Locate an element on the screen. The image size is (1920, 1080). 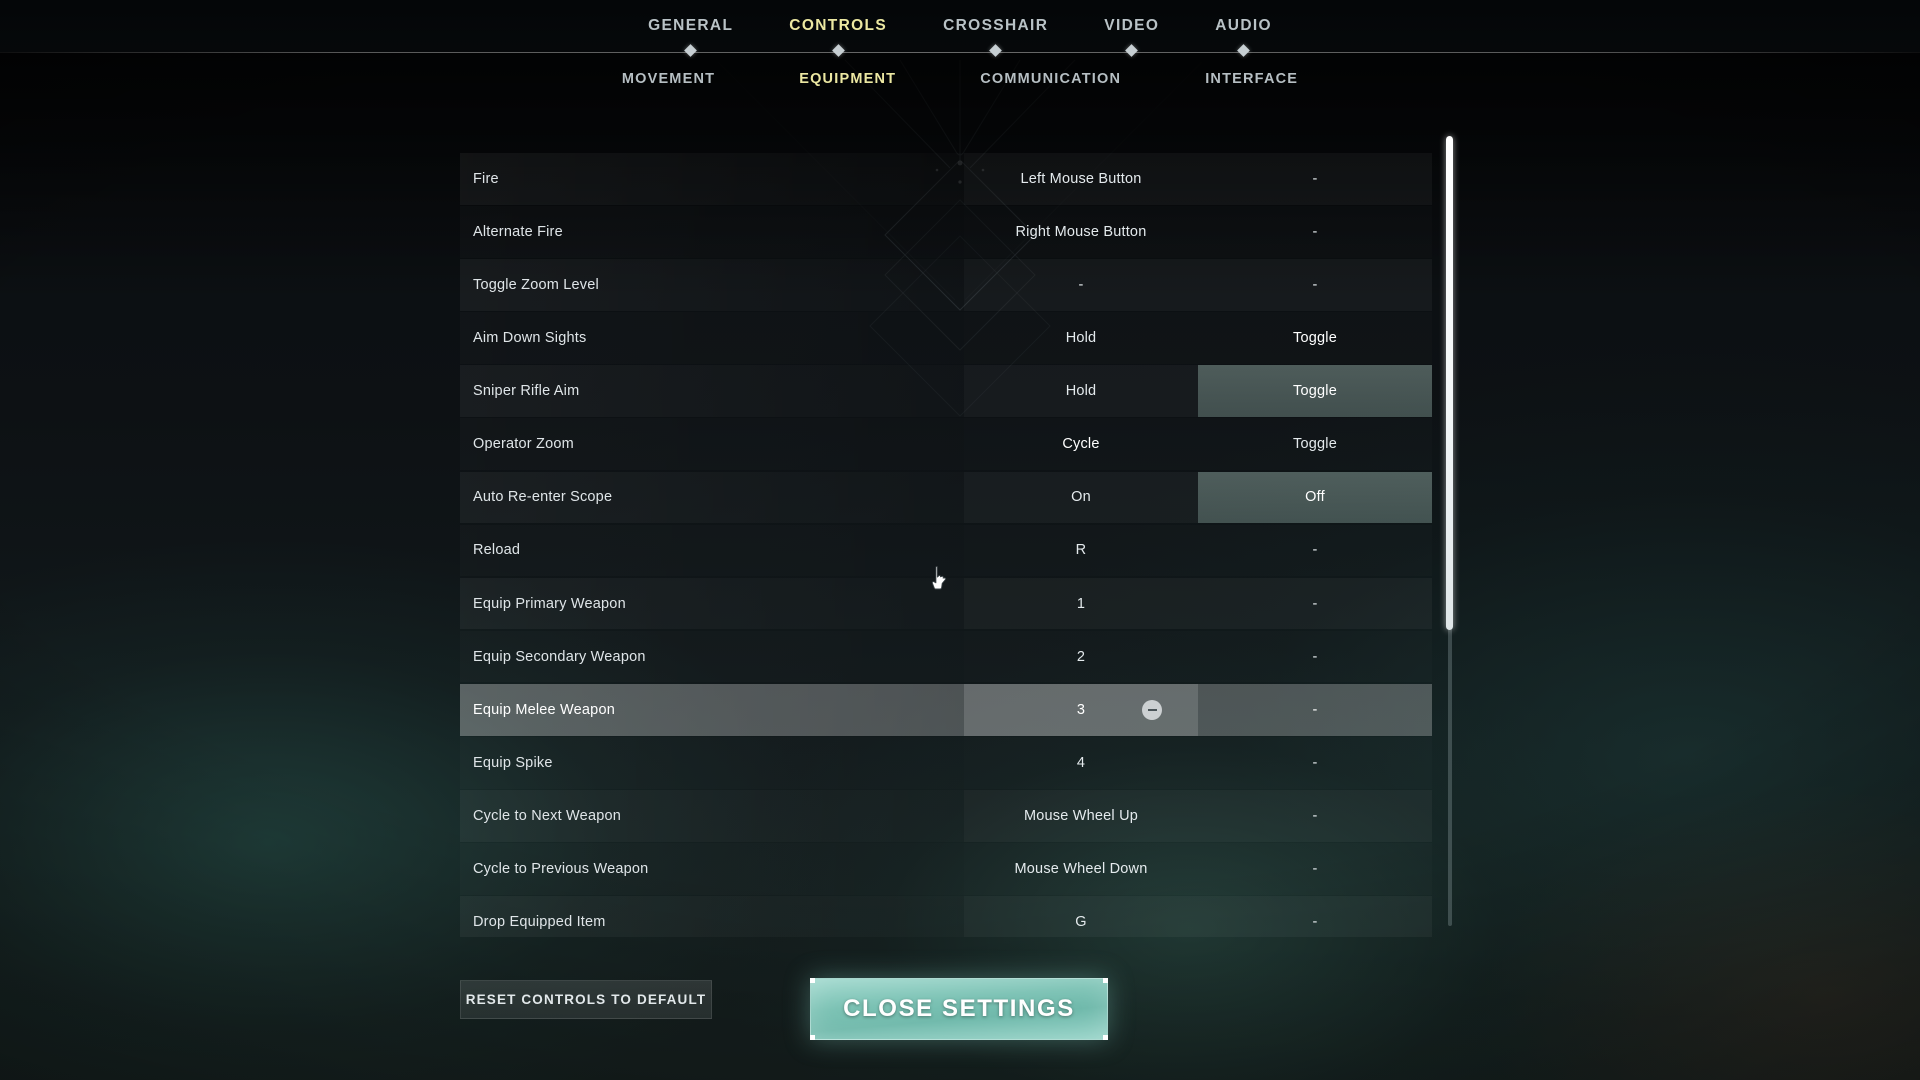
keybind-action-label: Cycle to Next Weapon is located at coordinates (712, 816).